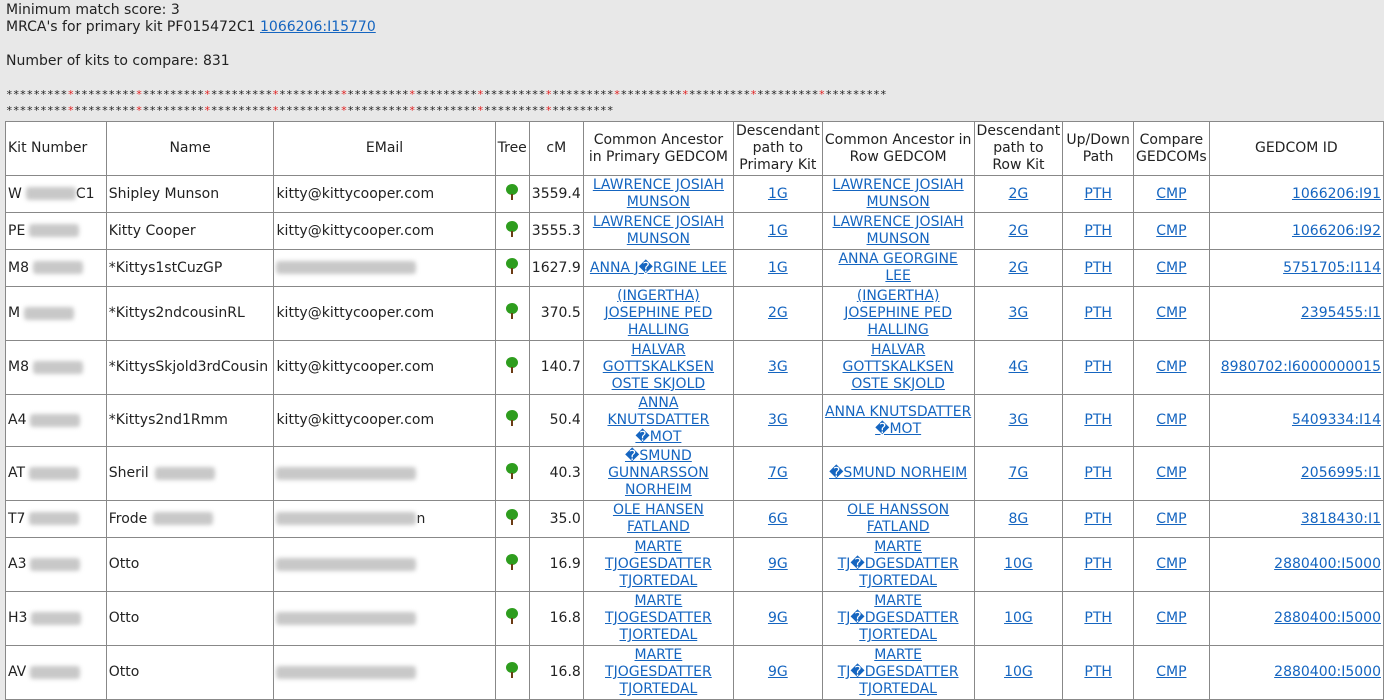  Describe the element at coordinates (898, 473) in the screenshot. I see `ca-row-cell-link: �SMUND NORHEIM` at that location.